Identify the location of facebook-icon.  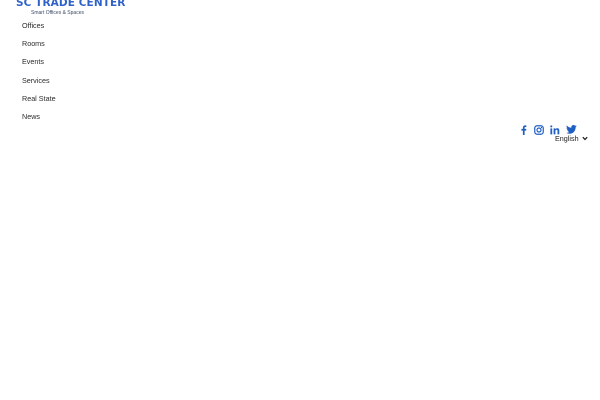
(523, 129).